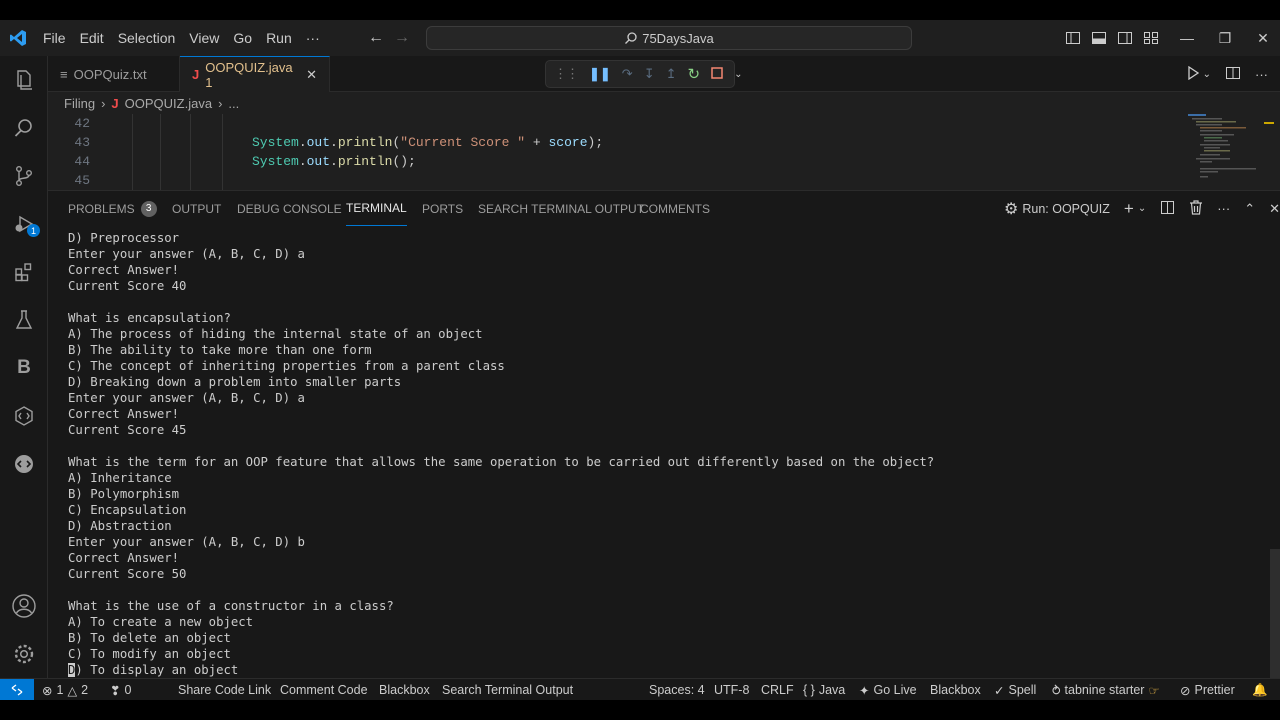  Describe the element at coordinates (675, 208) in the screenshot. I see `tab-comments: COMMENTS` at that location.